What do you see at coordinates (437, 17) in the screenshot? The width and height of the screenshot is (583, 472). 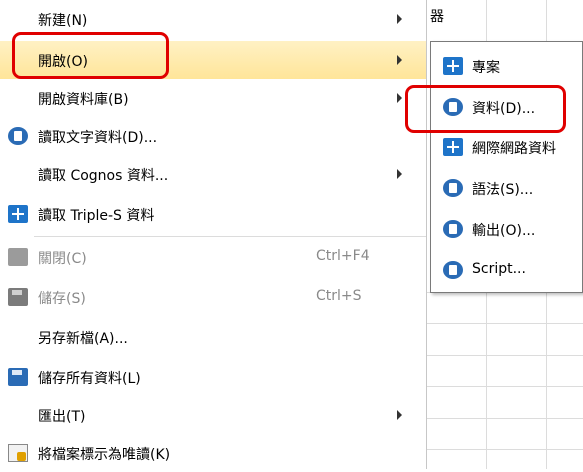 I see `background-title-fragment: 器` at bounding box center [437, 17].